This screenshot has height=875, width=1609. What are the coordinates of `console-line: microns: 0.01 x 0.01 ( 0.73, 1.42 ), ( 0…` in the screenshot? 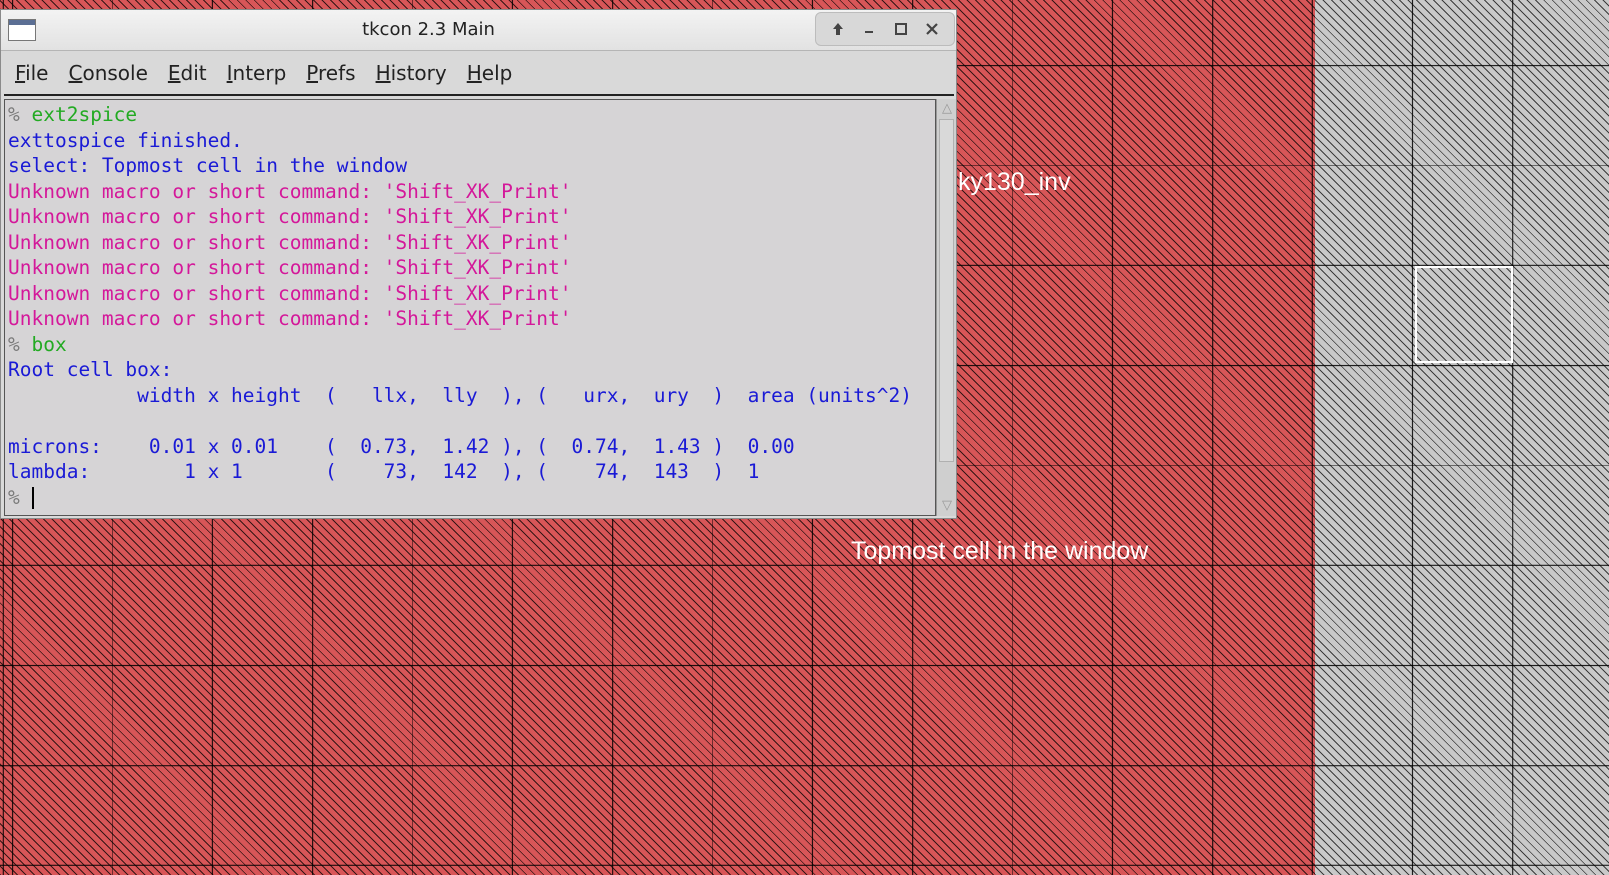 It's located at (401, 446).